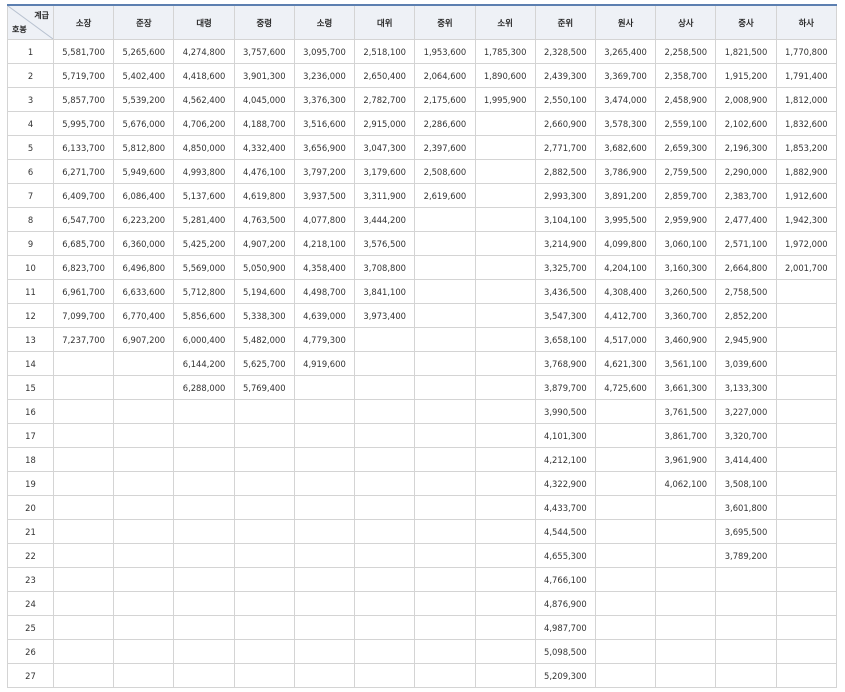  What do you see at coordinates (30, 507) in the screenshot?
I see `step-number-cell: 20` at bounding box center [30, 507].